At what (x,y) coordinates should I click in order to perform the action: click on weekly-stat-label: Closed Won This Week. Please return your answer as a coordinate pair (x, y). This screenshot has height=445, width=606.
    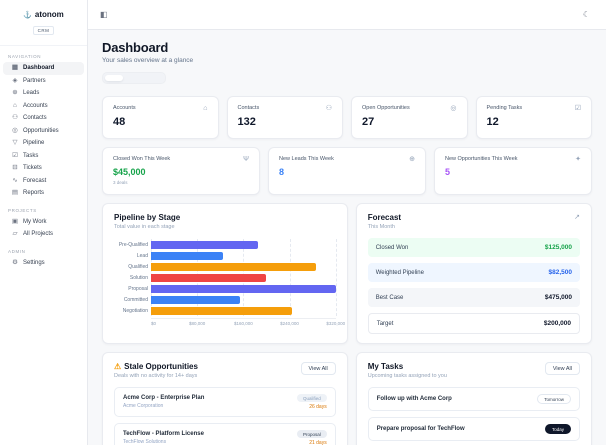
    Looking at the image, I should click on (142, 159).